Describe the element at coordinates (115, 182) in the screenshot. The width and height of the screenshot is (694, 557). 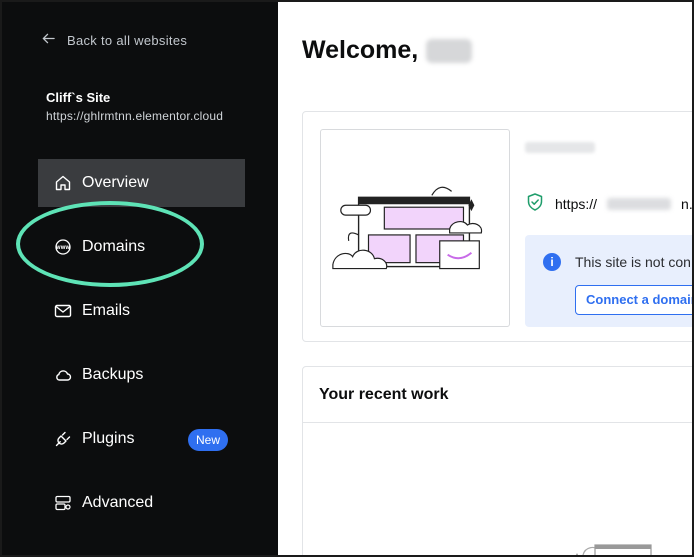
I see `sidebar-item-label: Overview` at that location.